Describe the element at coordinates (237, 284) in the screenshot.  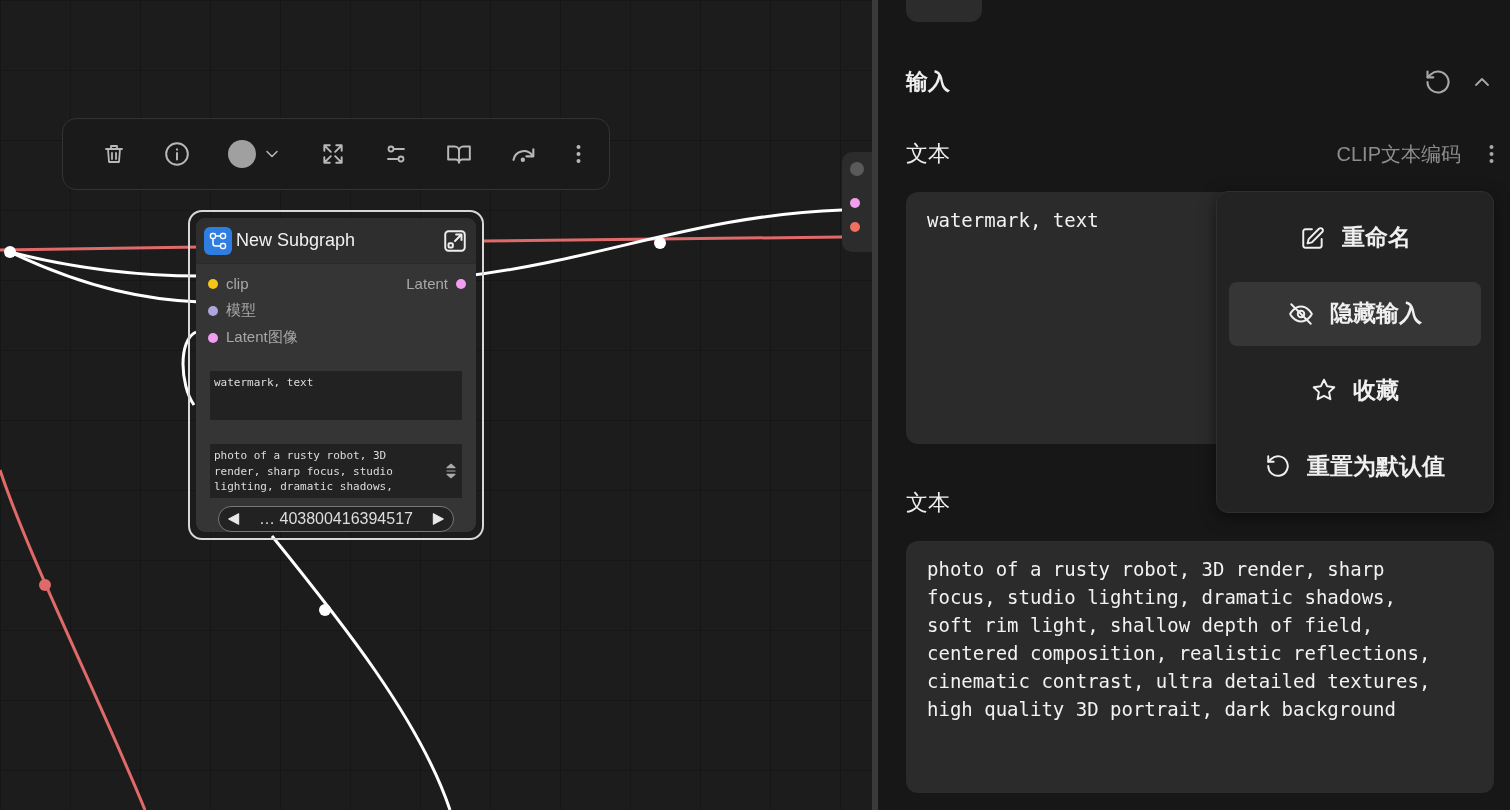
I see `slot-label: clip` at that location.